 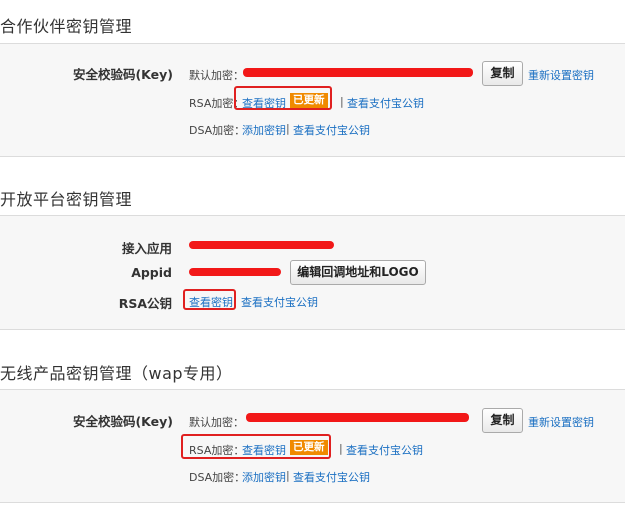 What do you see at coordinates (331, 130) in the screenshot?
I see `partner-dsa-alipay-pubkey-link: 查看支付宝公钥` at bounding box center [331, 130].